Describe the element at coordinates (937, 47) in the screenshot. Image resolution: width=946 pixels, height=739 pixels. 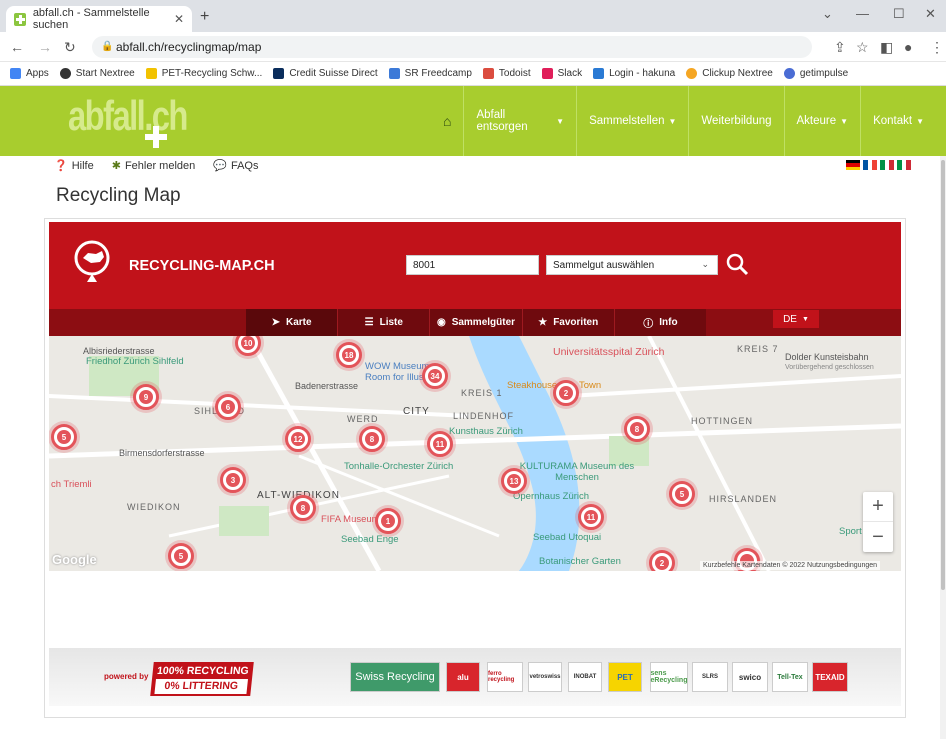
I see `menu-kebab-icon: ⋮` at that location.